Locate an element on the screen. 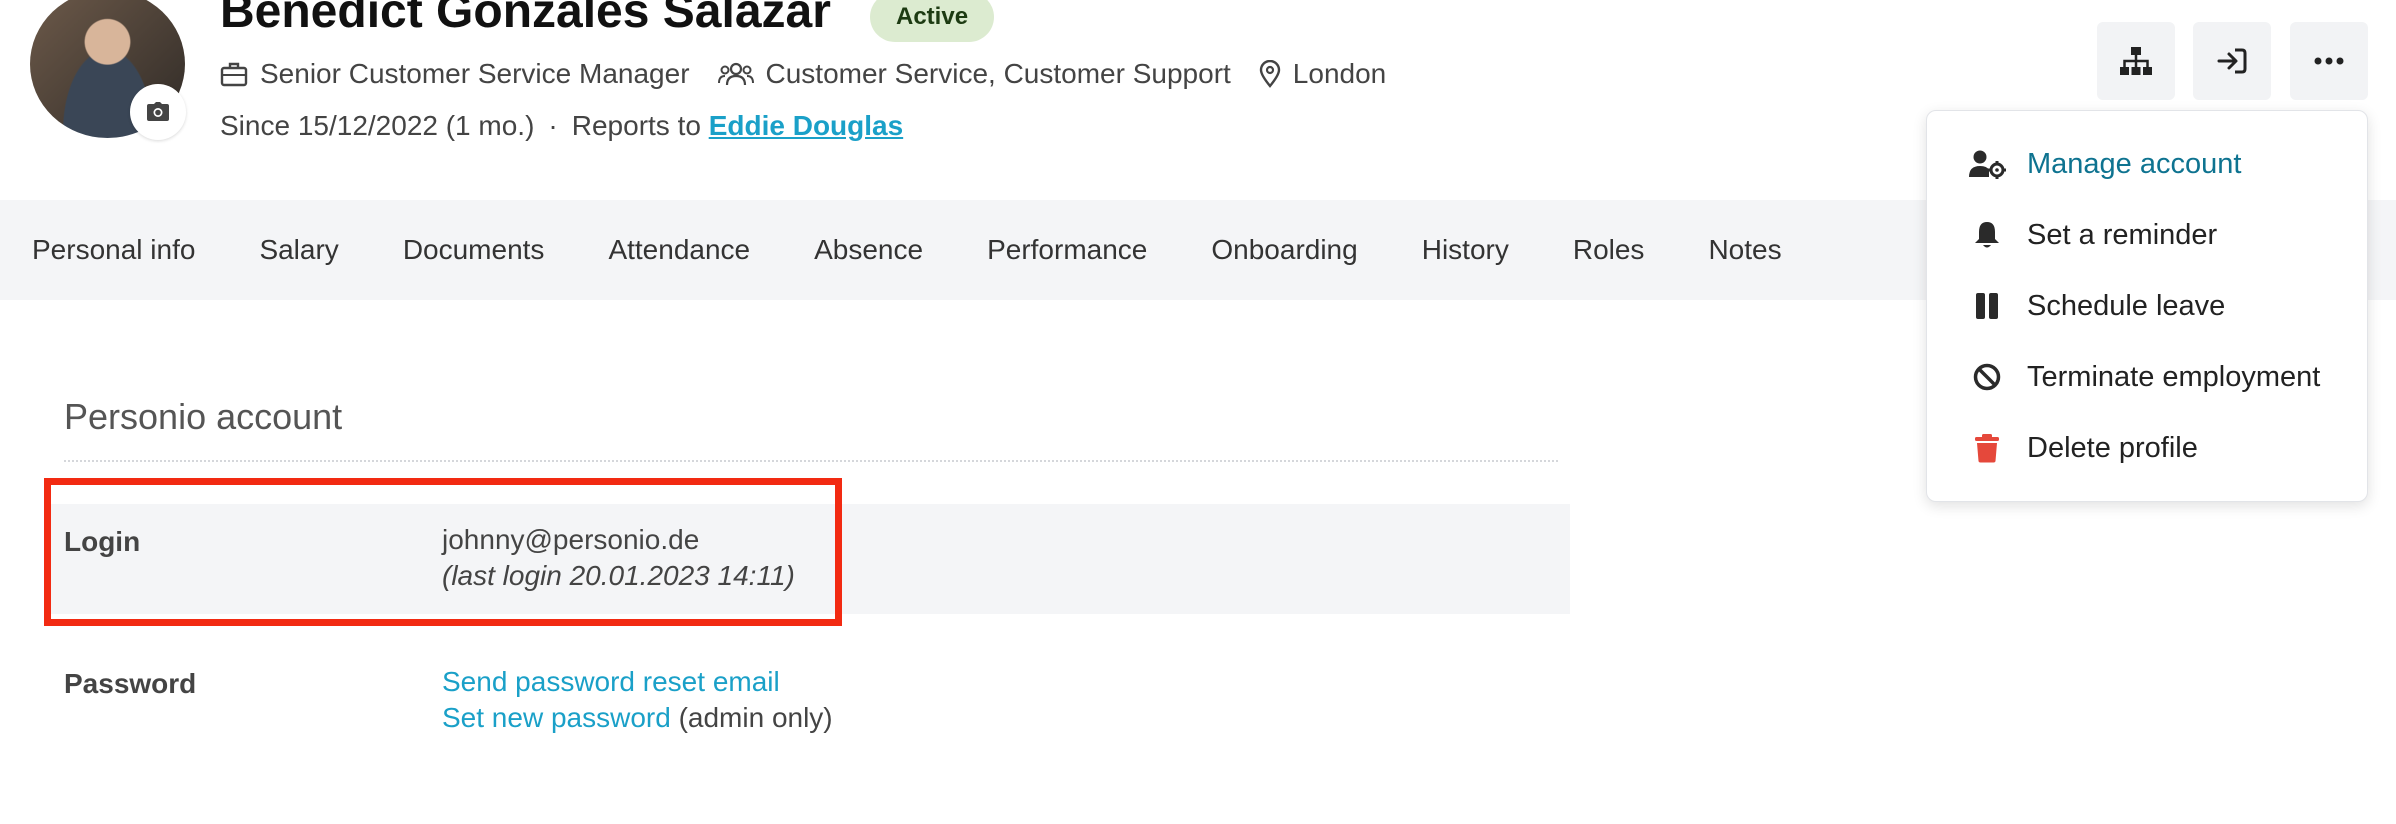 This screenshot has width=2396, height=824. since-text: Since 15/12/2022 (1 mo.) is located at coordinates (377, 125).